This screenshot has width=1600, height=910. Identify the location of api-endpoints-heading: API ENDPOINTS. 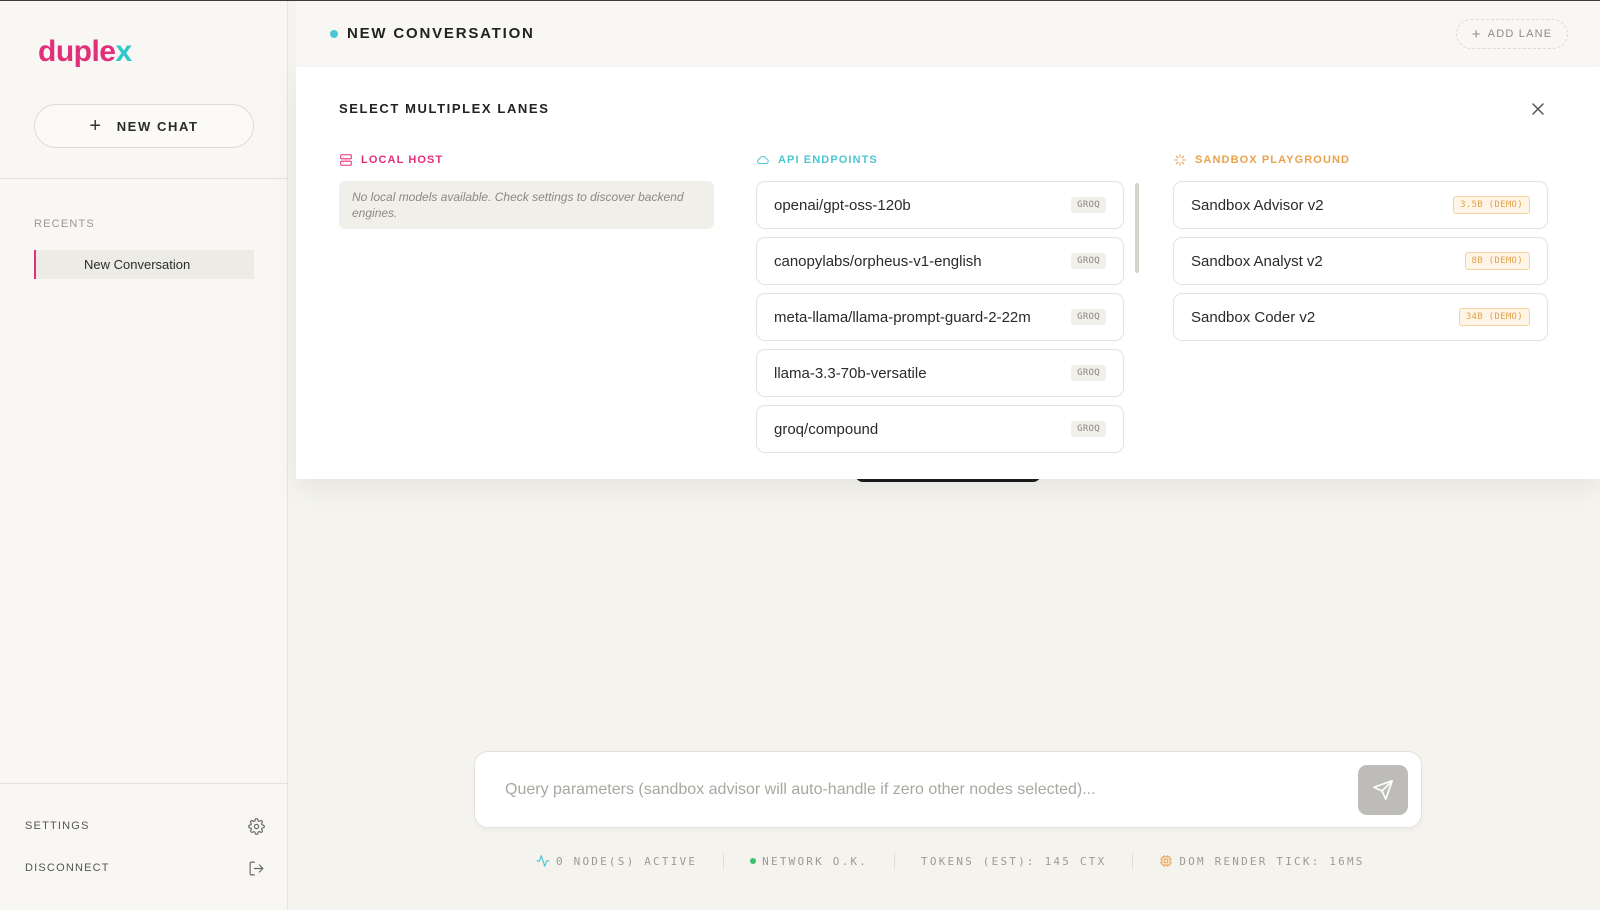
(946, 160).